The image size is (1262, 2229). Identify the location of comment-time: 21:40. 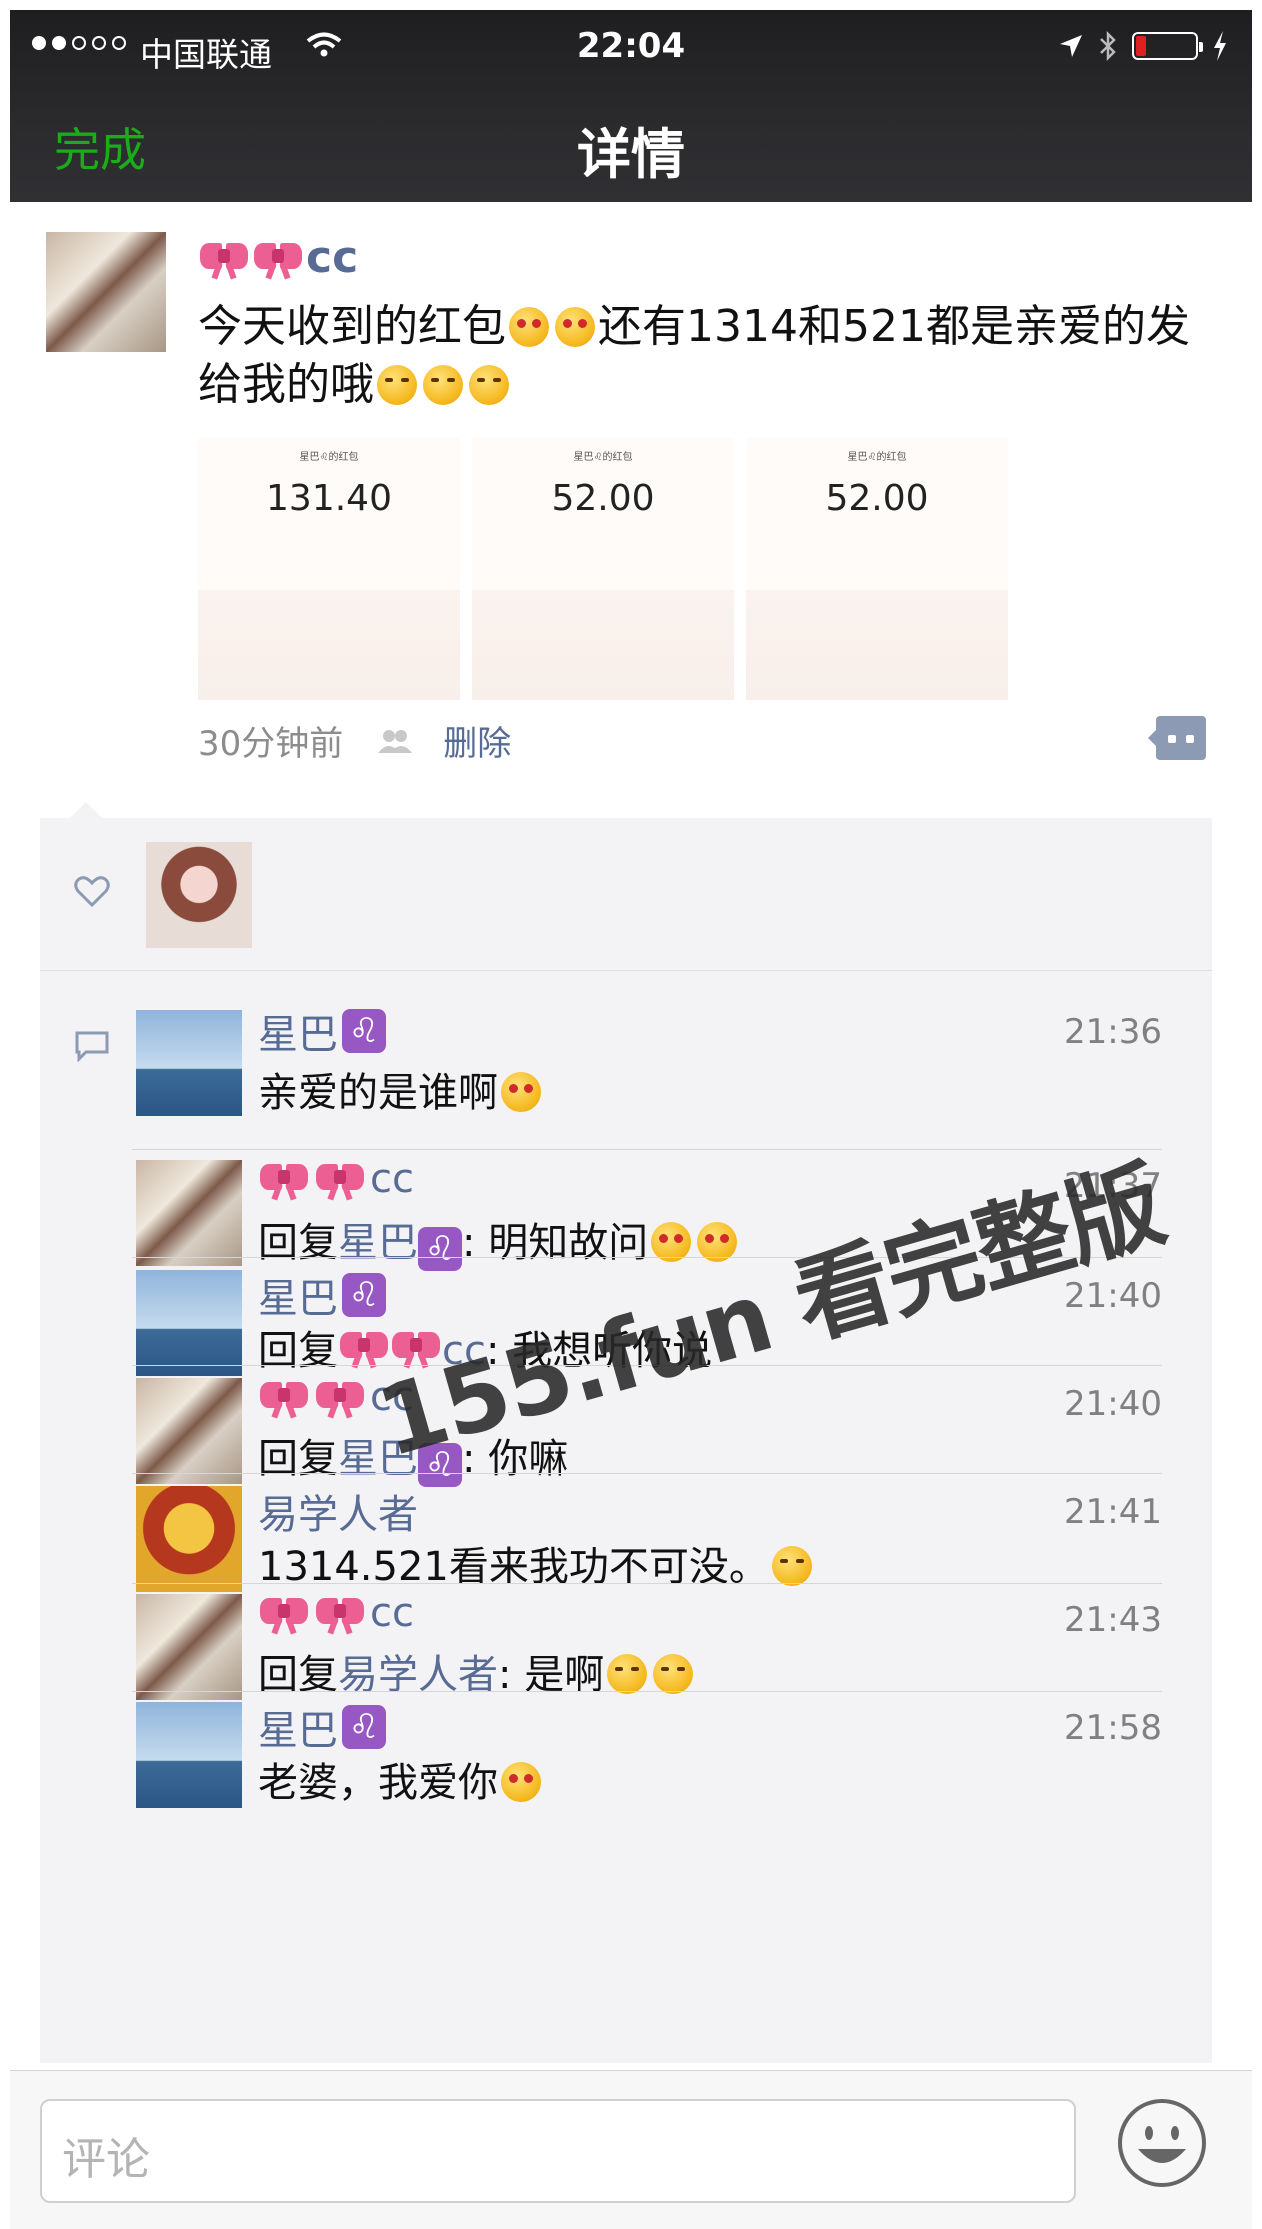
(1113, 1404).